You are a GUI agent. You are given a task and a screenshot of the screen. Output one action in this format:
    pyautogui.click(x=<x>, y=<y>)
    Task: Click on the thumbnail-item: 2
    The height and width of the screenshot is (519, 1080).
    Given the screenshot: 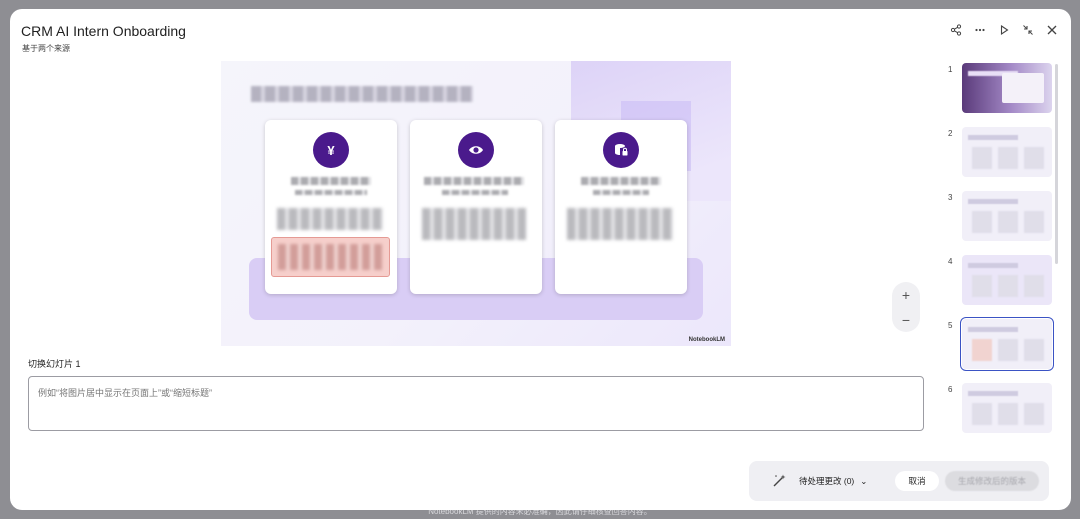 What is the action you would take?
    pyautogui.click(x=999, y=154)
    